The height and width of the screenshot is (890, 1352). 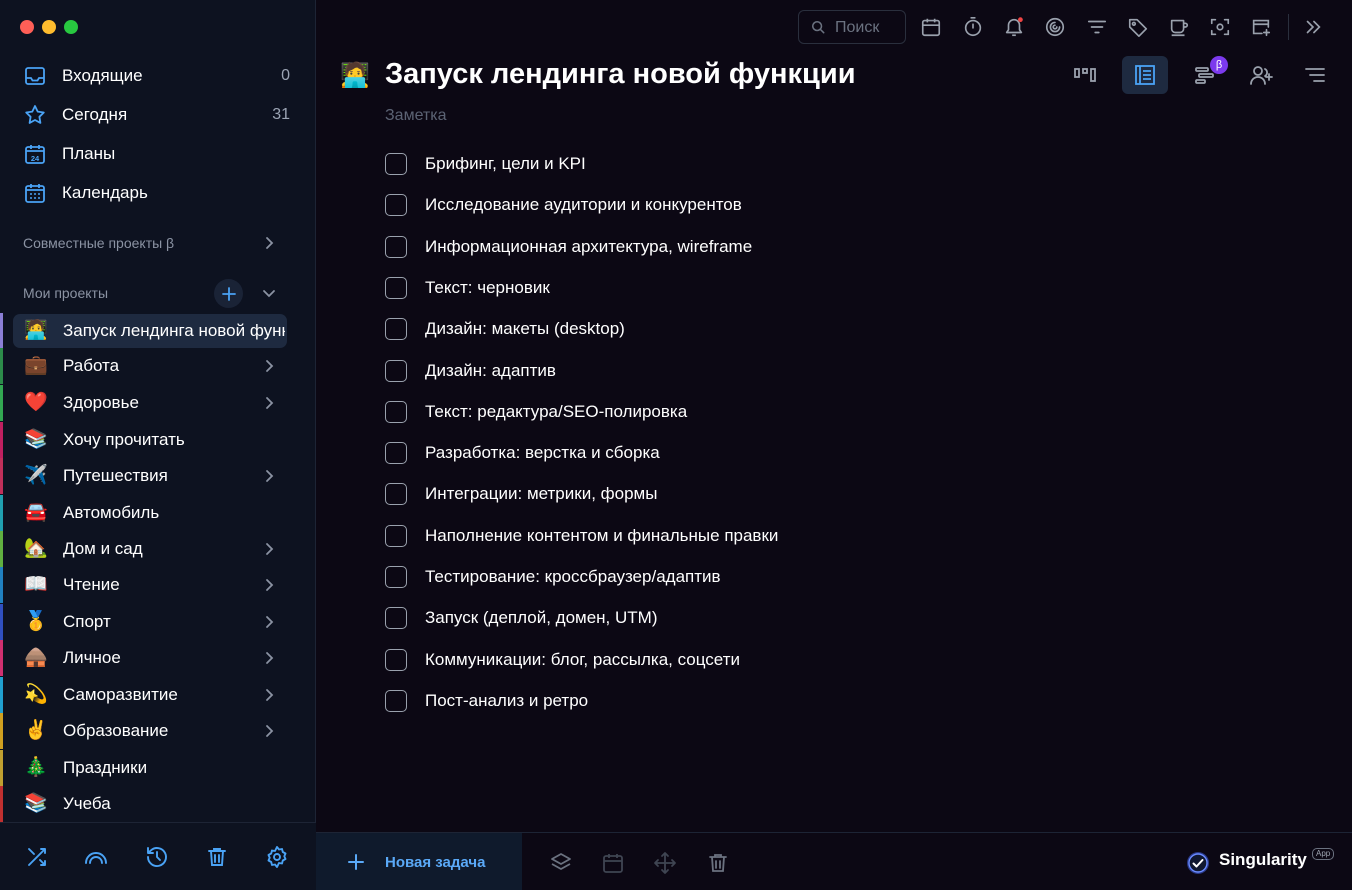 I want to click on move-icon, so click(x=665, y=863).